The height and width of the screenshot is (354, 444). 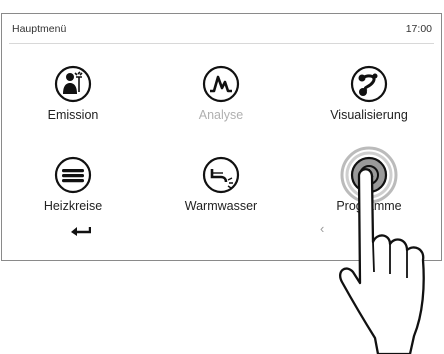 I want to click on emission-label: Emission, so click(x=73, y=115).